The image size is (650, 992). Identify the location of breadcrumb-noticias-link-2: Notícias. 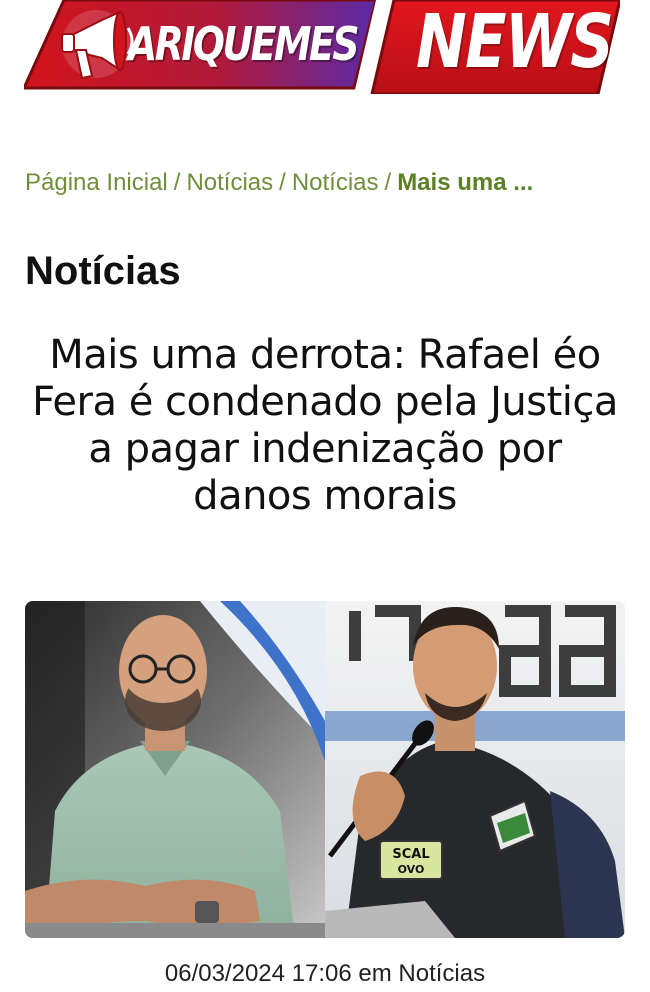
(335, 182).